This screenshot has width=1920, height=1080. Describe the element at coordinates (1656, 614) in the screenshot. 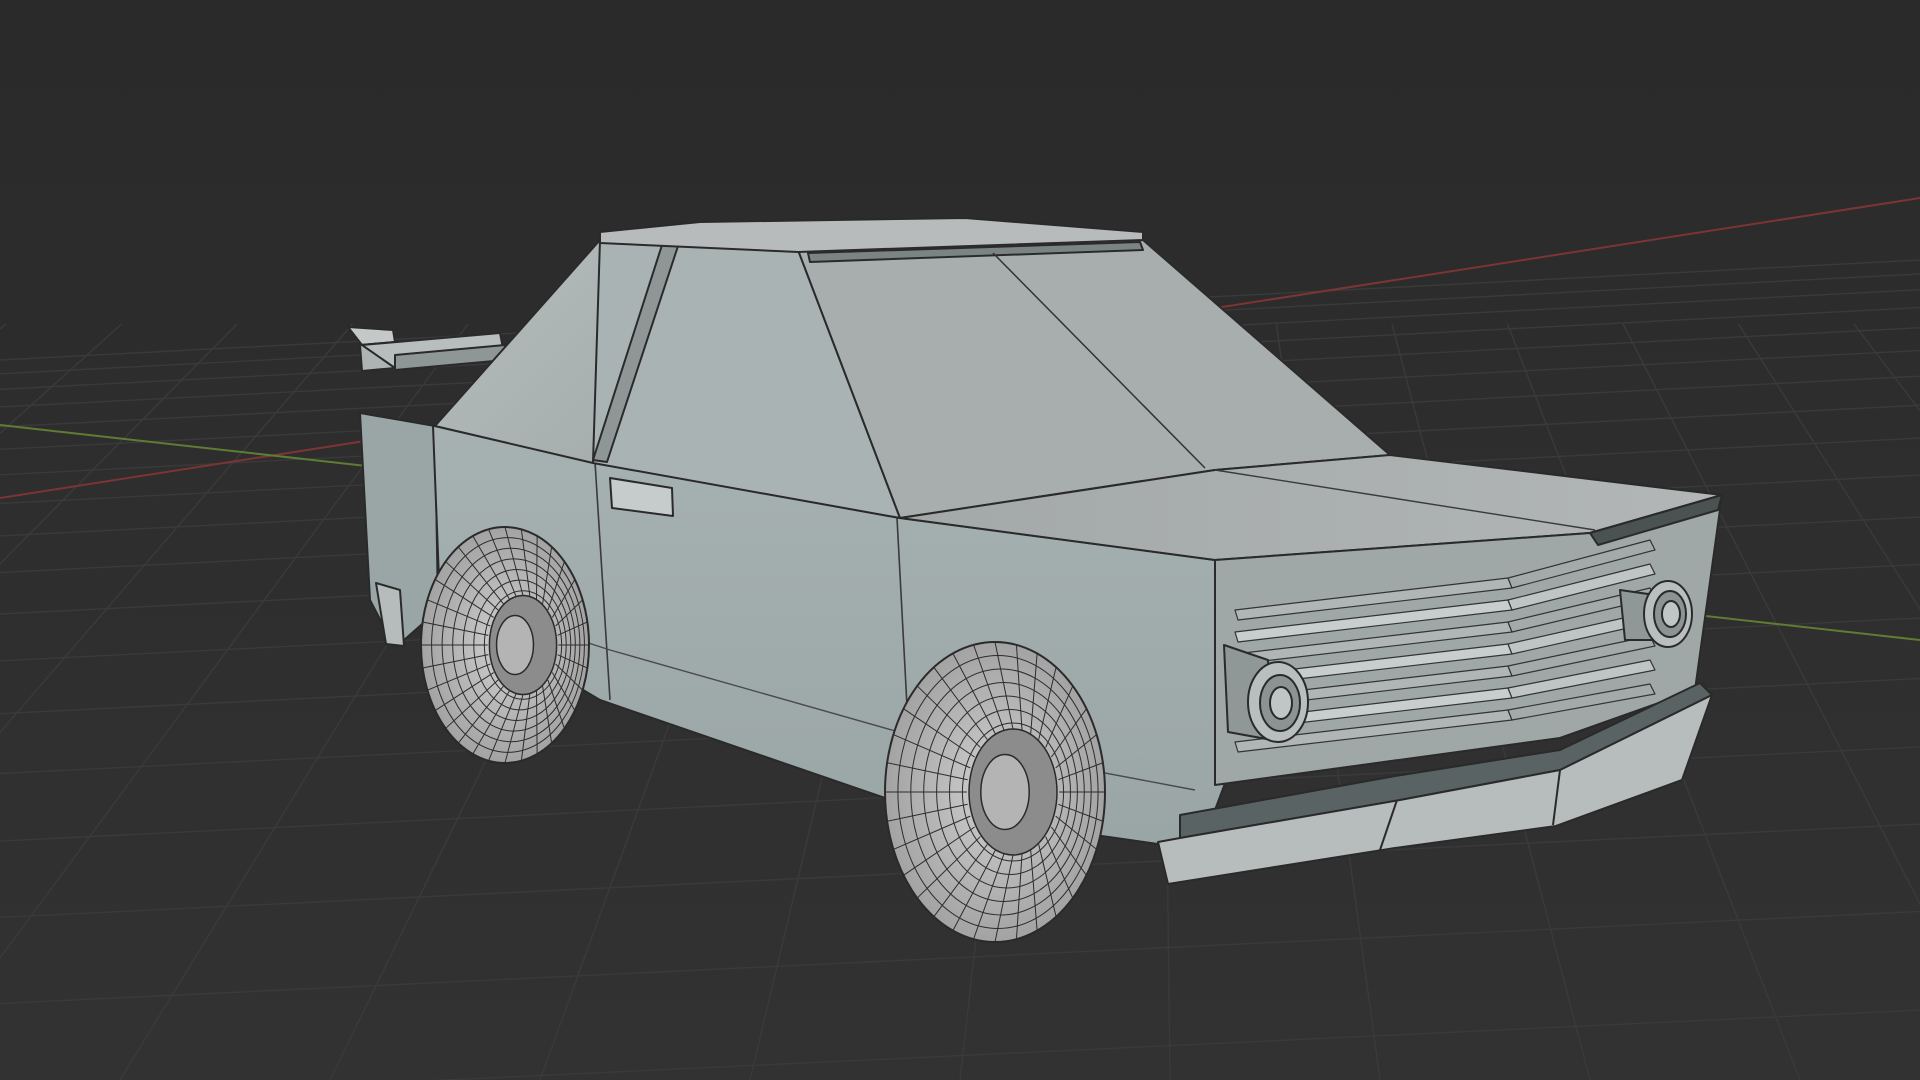

I see `headlight-right` at that location.